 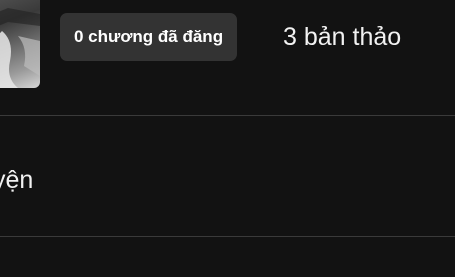 What do you see at coordinates (149, 37) in the screenshot?
I see `published-chapters-badge: 0 chương đã đăng` at bounding box center [149, 37].